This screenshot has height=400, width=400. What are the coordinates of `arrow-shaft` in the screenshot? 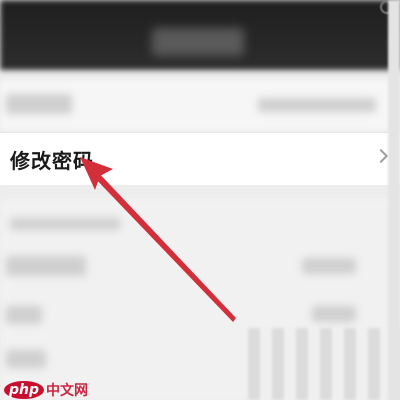 It's located at (162, 246).